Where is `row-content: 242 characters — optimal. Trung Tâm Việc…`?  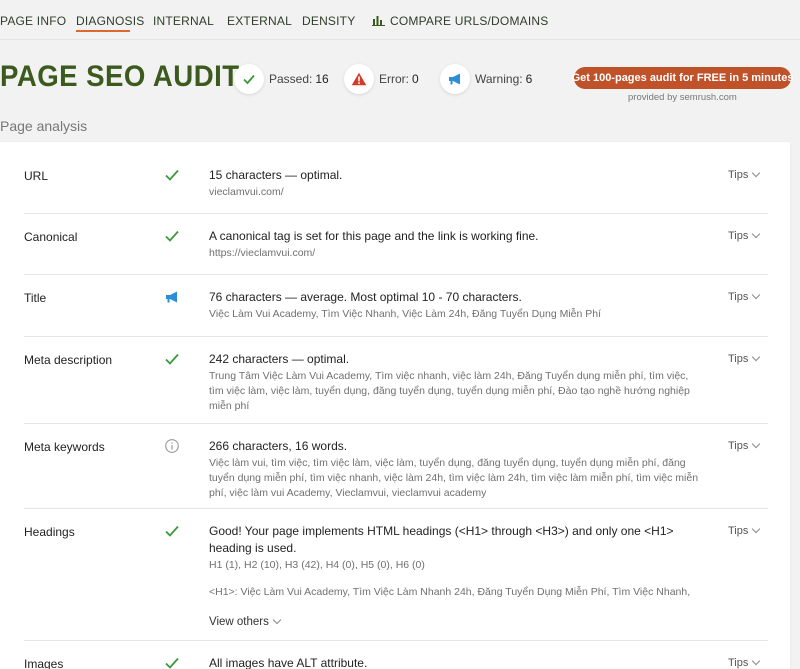
row-content: 242 characters — optimal. Trung Tâm Việc… is located at coordinates (454, 382).